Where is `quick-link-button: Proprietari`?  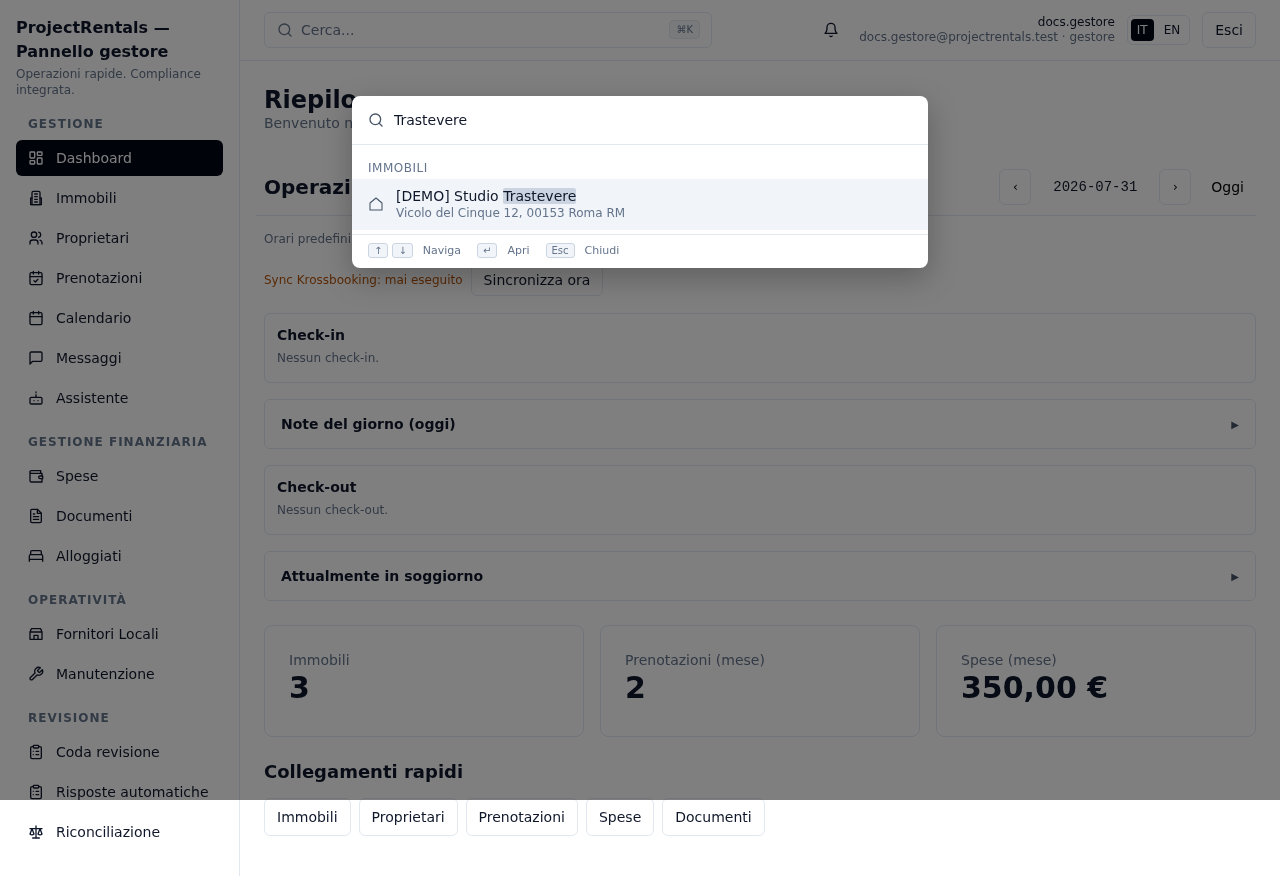
quick-link-button: Proprietari is located at coordinates (408, 817).